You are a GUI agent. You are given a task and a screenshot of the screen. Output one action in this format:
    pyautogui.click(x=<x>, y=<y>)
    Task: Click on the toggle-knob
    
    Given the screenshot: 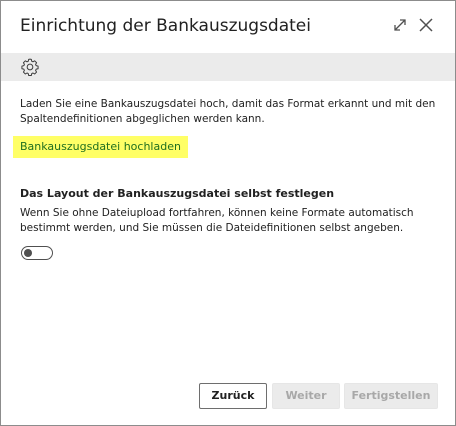 What is the action you would take?
    pyautogui.click(x=28, y=253)
    